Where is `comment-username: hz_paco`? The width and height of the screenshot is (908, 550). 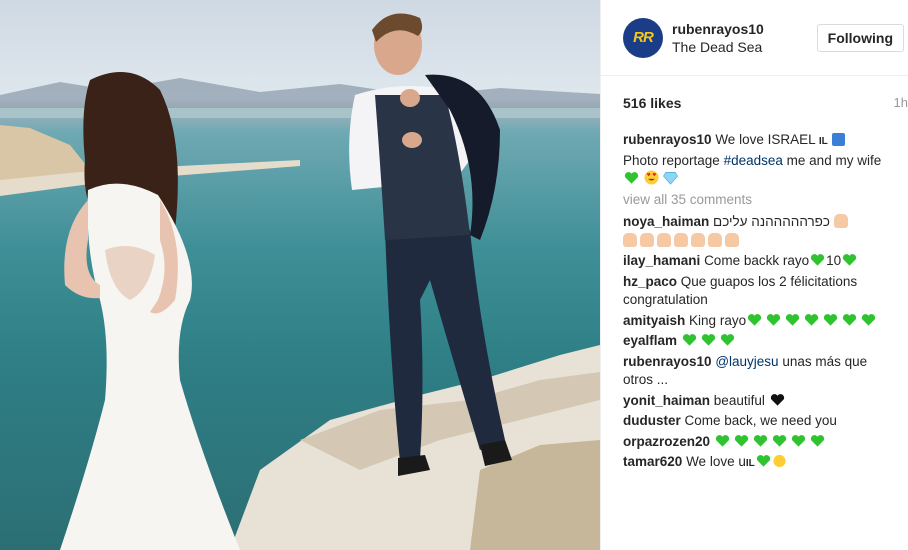 comment-username: hz_paco is located at coordinates (650, 281).